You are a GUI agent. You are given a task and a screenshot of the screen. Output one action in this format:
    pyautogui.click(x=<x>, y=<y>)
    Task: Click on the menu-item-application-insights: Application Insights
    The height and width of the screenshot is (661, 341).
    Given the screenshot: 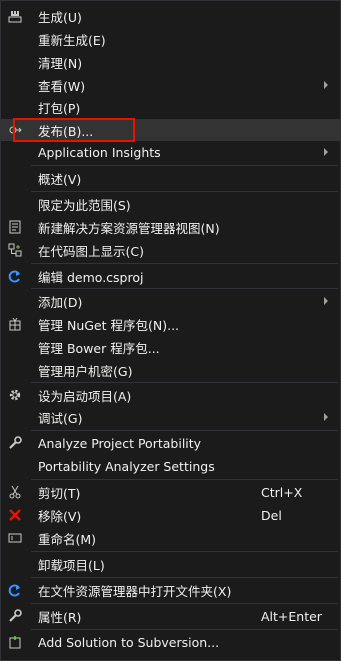 What is the action you would take?
    pyautogui.click(x=170, y=152)
    